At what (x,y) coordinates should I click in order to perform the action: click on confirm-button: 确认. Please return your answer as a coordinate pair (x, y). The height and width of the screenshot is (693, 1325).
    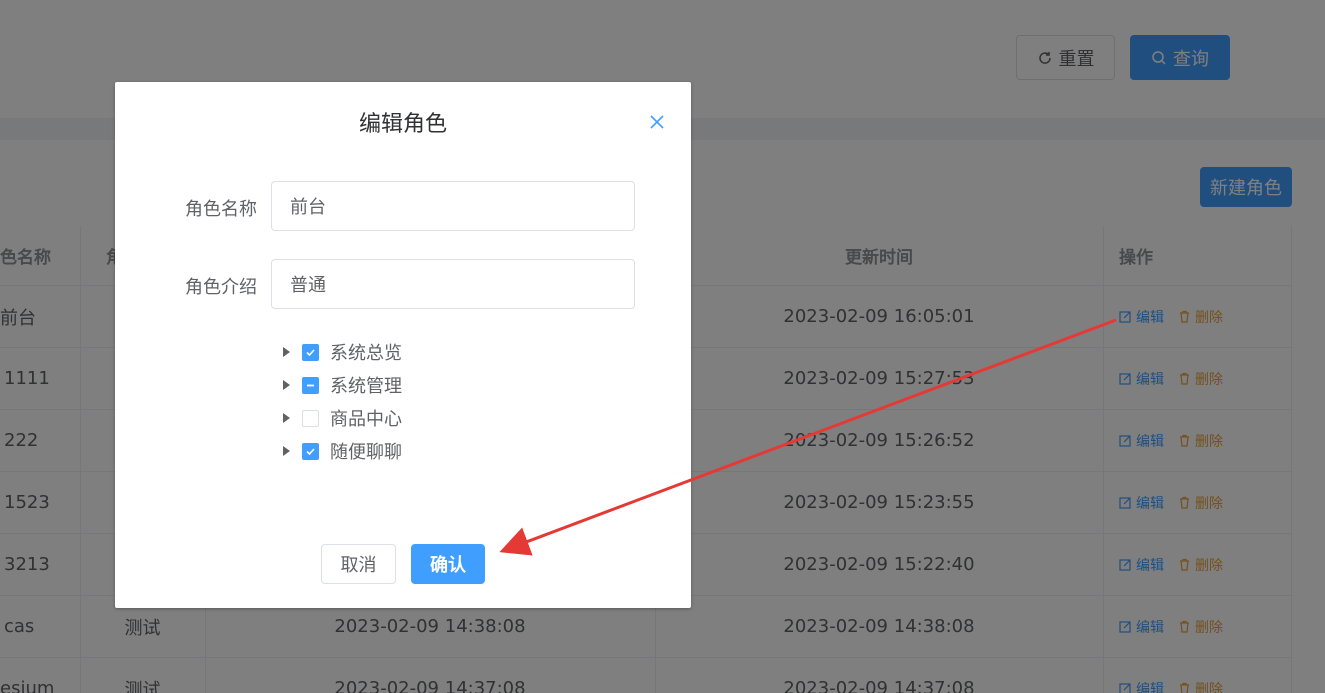
    Looking at the image, I should click on (448, 564).